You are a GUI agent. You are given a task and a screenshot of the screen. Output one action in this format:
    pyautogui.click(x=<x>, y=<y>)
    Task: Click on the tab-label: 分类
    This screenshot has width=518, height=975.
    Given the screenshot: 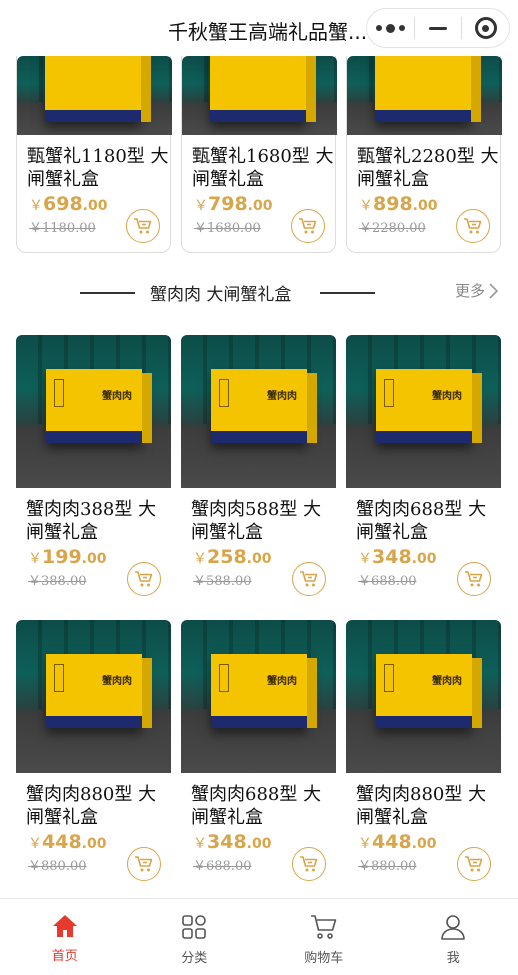 What is the action you would take?
    pyautogui.click(x=194, y=958)
    